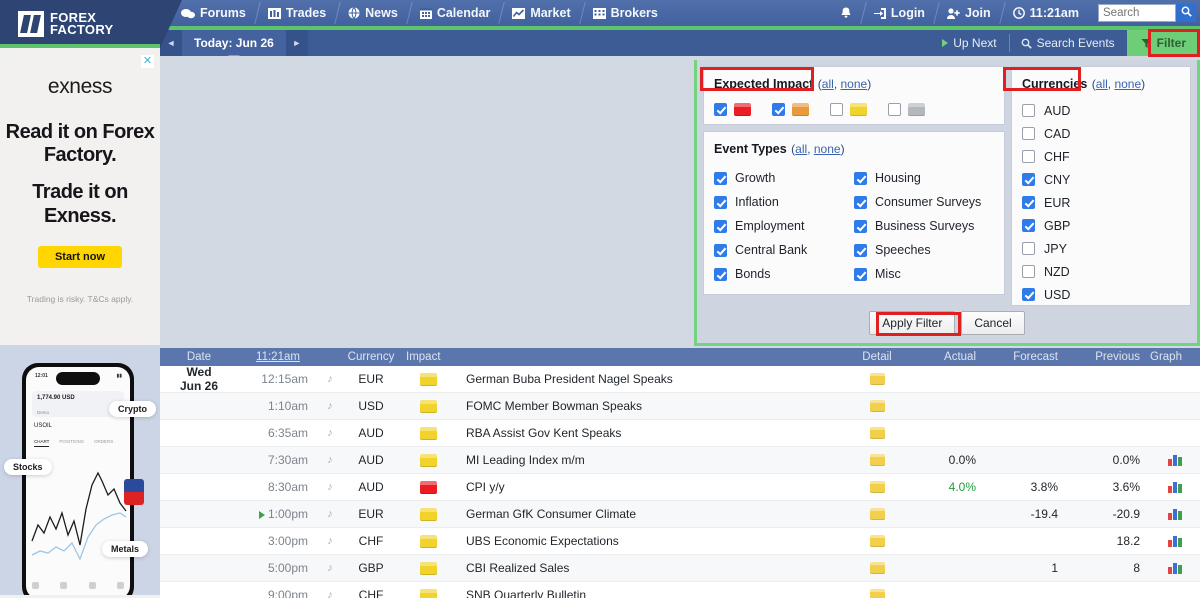  Describe the element at coordinates (924, 202) in the screenshot. I see `event-type-consumer-surveys: Consumer Surveys` at that location.